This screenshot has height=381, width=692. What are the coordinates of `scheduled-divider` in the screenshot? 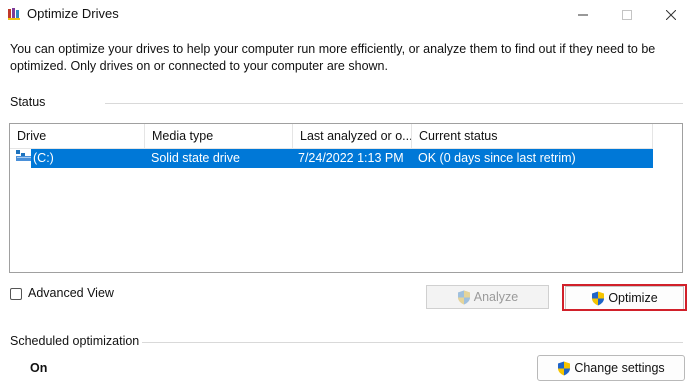 It's located at (412, 342).